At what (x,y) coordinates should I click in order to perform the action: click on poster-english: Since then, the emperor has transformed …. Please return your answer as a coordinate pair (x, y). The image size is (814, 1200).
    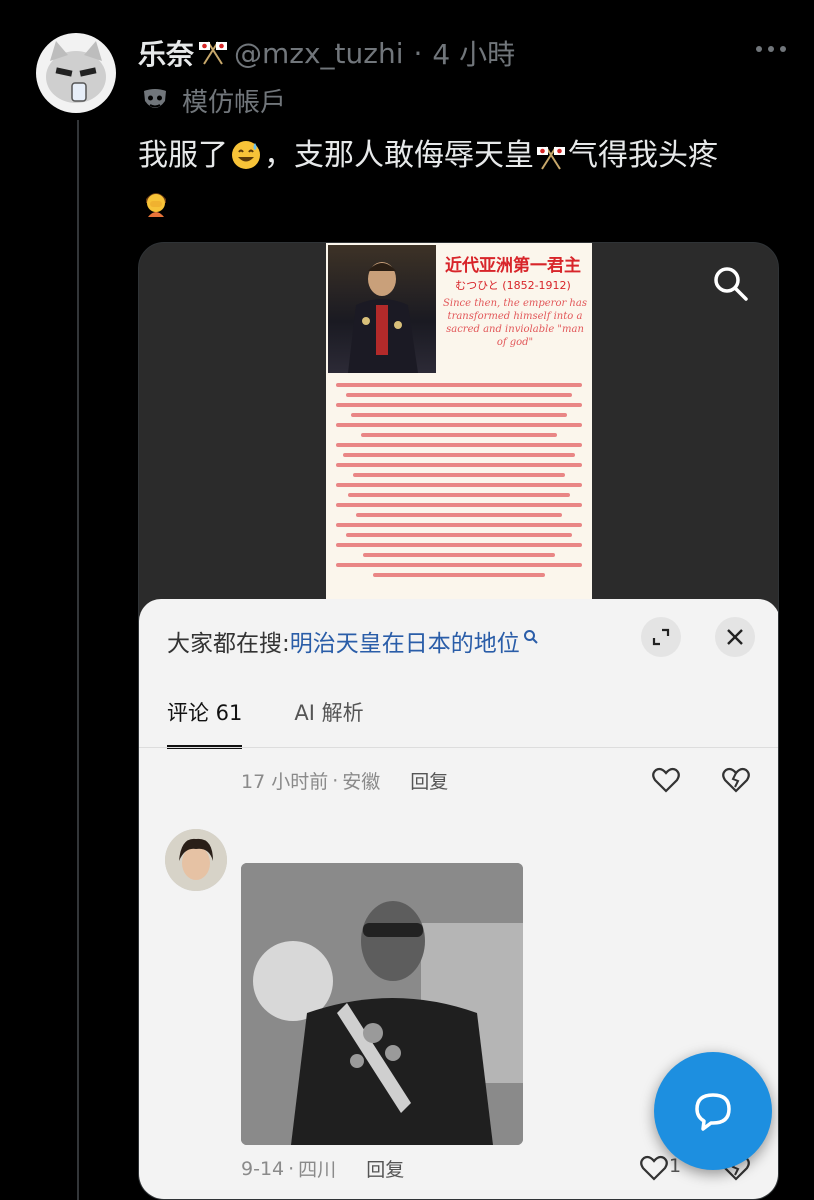
    Looking at the image, I should click on (515, 323).